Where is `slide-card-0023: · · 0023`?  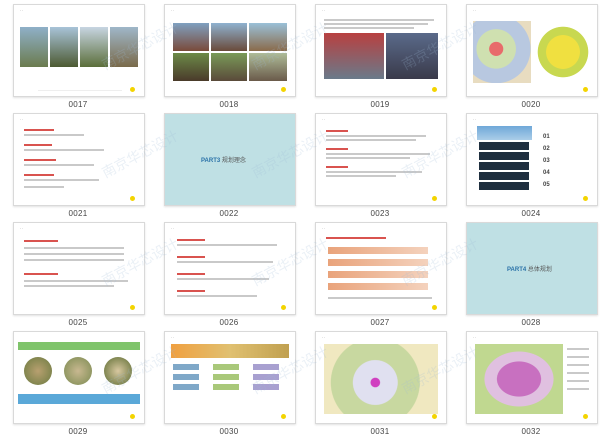 slide-card-0023: · · 0023 is located at coordinates (381, 167).